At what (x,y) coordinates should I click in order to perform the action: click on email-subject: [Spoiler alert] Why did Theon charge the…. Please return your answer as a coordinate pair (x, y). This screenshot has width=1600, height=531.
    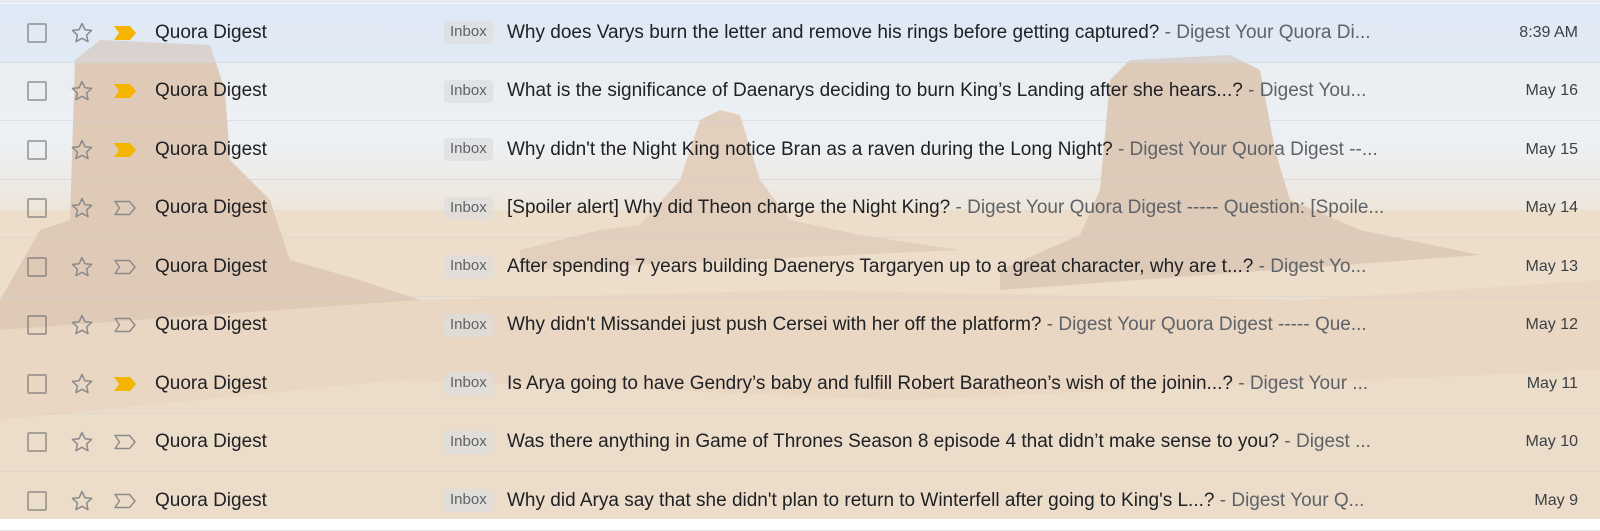
    Looking at the image, I should click on (729, 208).